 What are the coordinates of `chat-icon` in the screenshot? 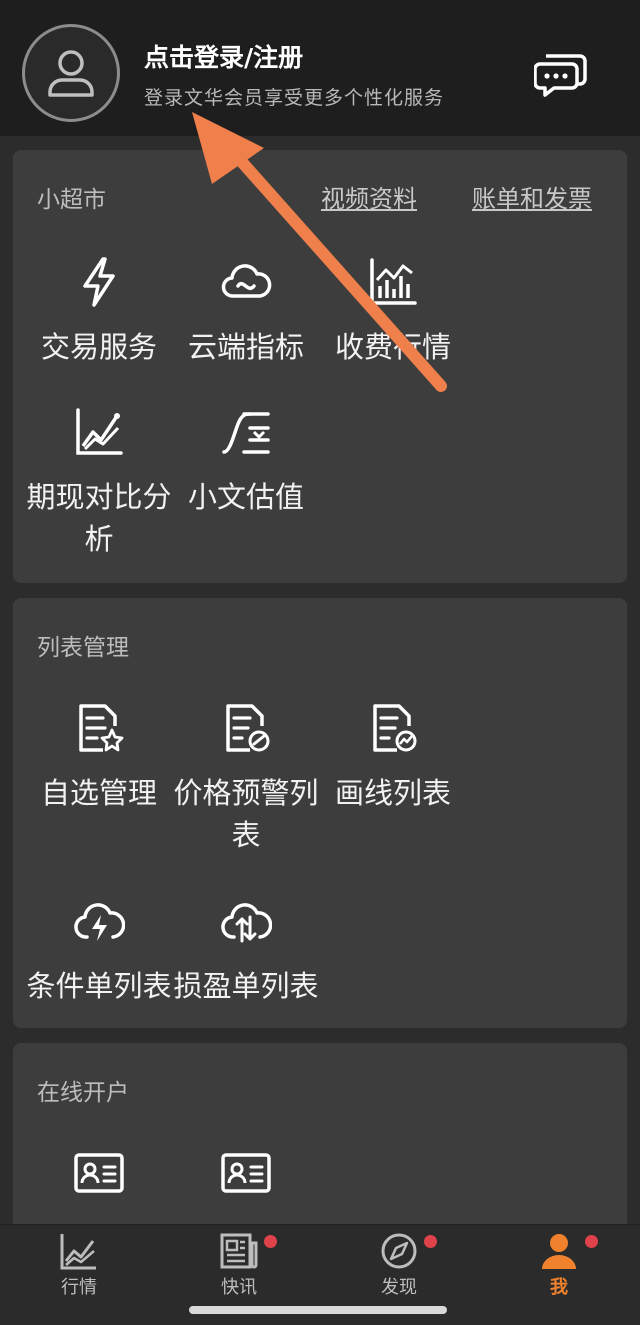 It's located at (560, 75).